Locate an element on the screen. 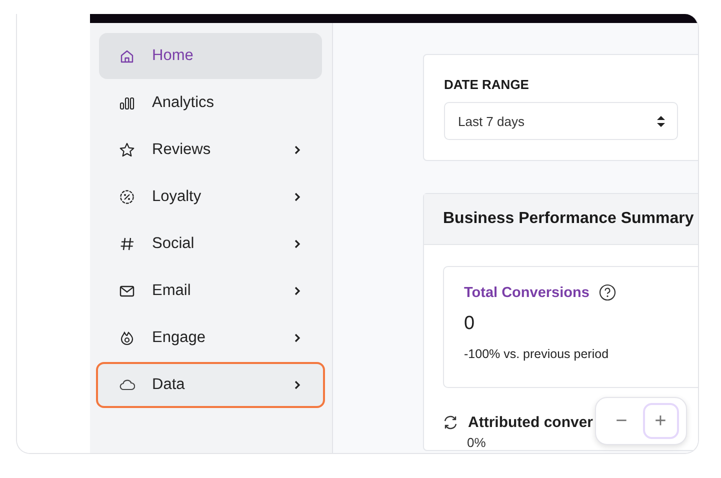 The width and height of the screenshot is (721, 478). attributed-title: Attributed conver is located at coordinates (531, 422).